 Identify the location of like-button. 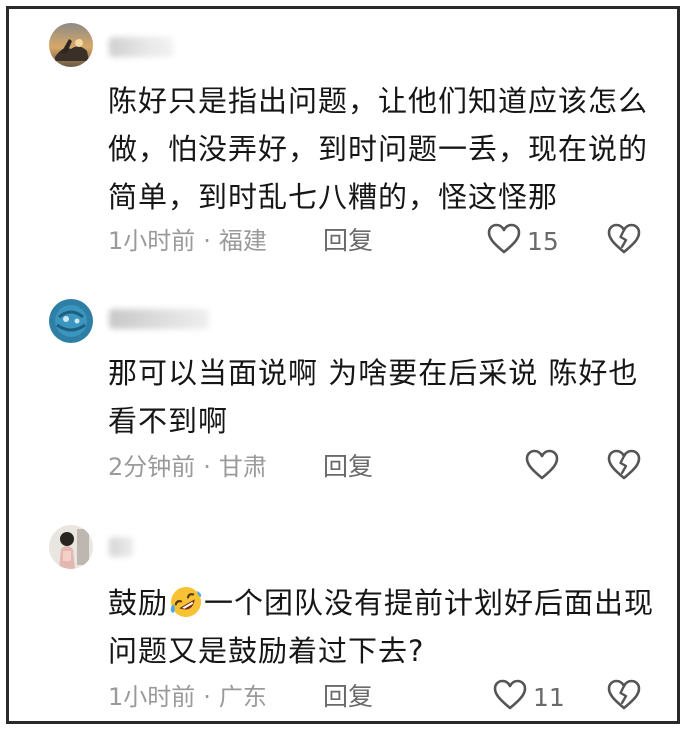
(545, 467).